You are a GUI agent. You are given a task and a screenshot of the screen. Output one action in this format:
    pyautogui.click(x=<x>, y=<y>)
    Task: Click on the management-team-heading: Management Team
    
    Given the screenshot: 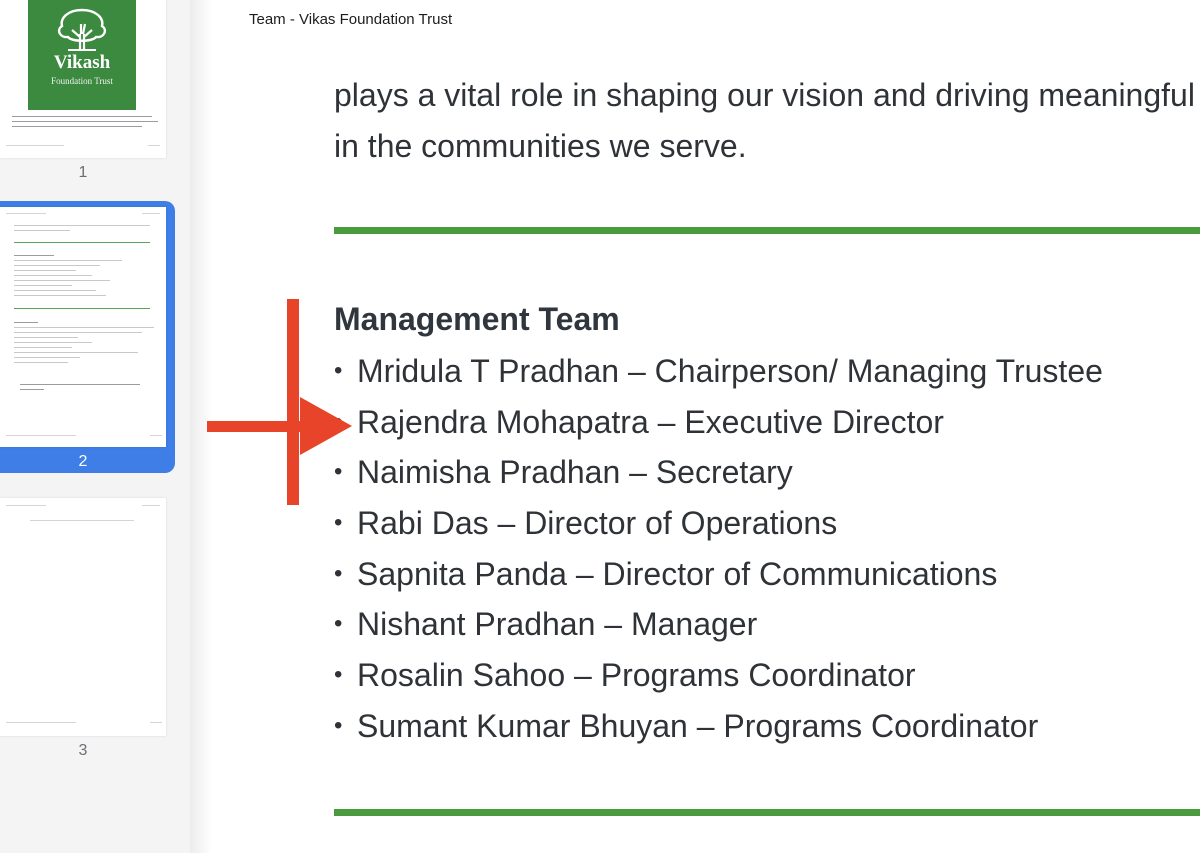 What is the action you would take?
    pyautogui.click(x=477, y=319)
    